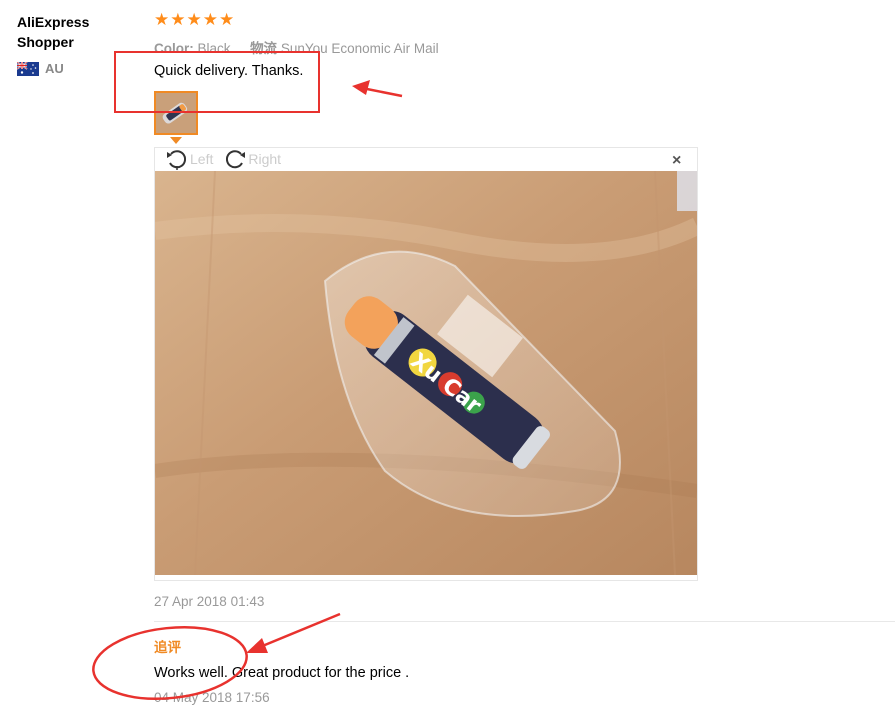  Describe the element at coordinates (53, 32) in the screenshot. I see `reviewer-name: AliExpress Shopper` at that location.